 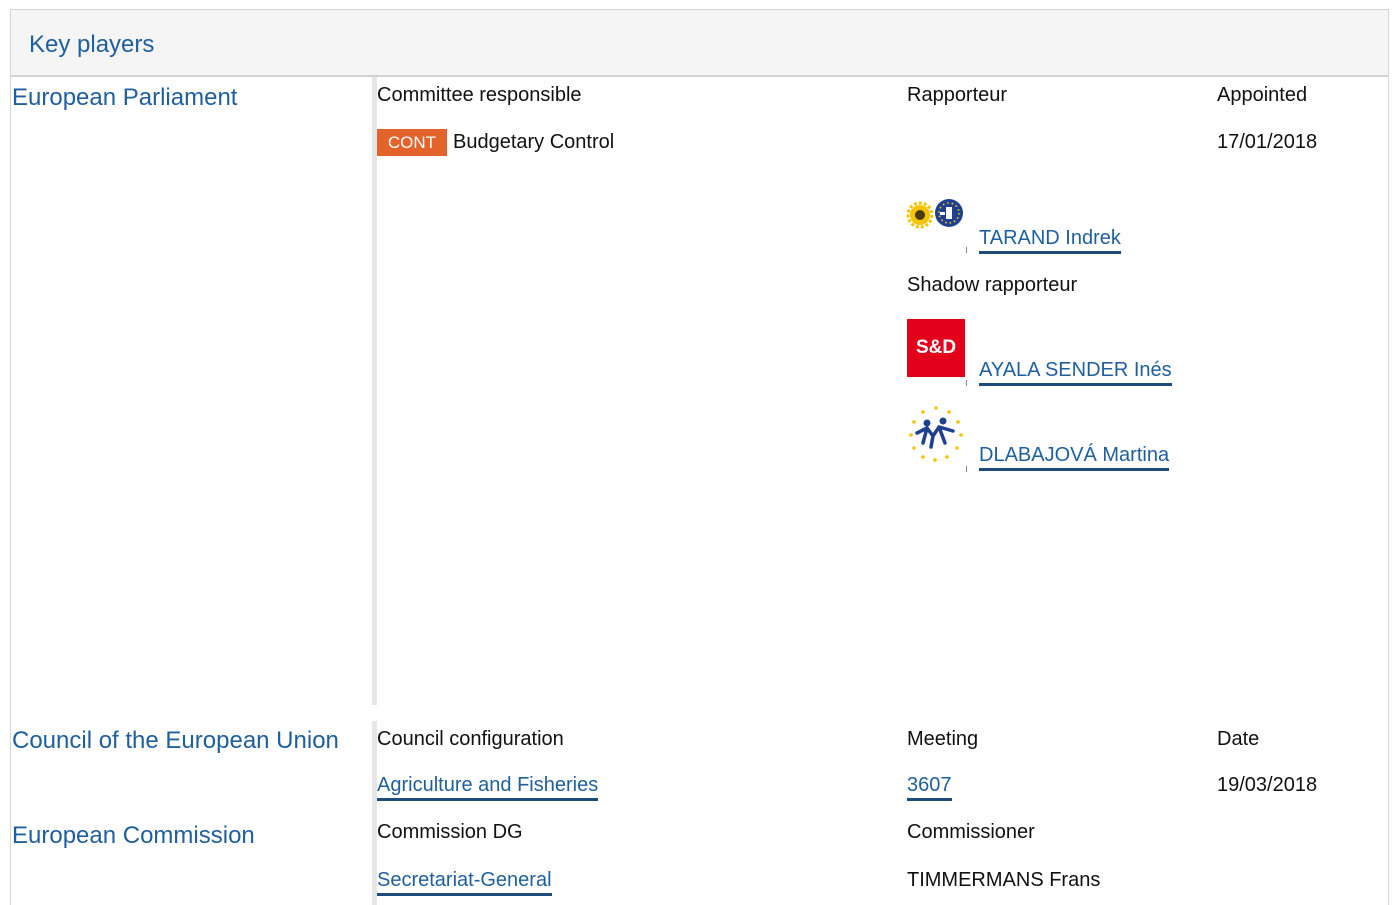 I want to click on panel-border-left, so click(x=10, y=491).